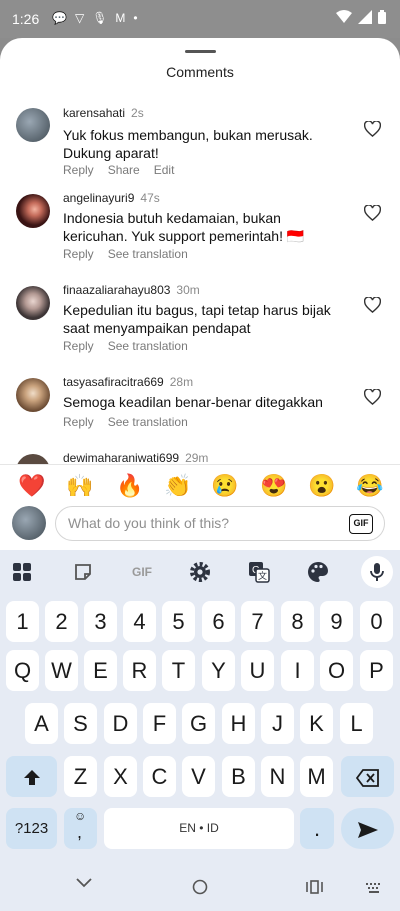 The height and width of the screenshot is (911, 400). I want to click on key-7: 7, so click(257, 621).